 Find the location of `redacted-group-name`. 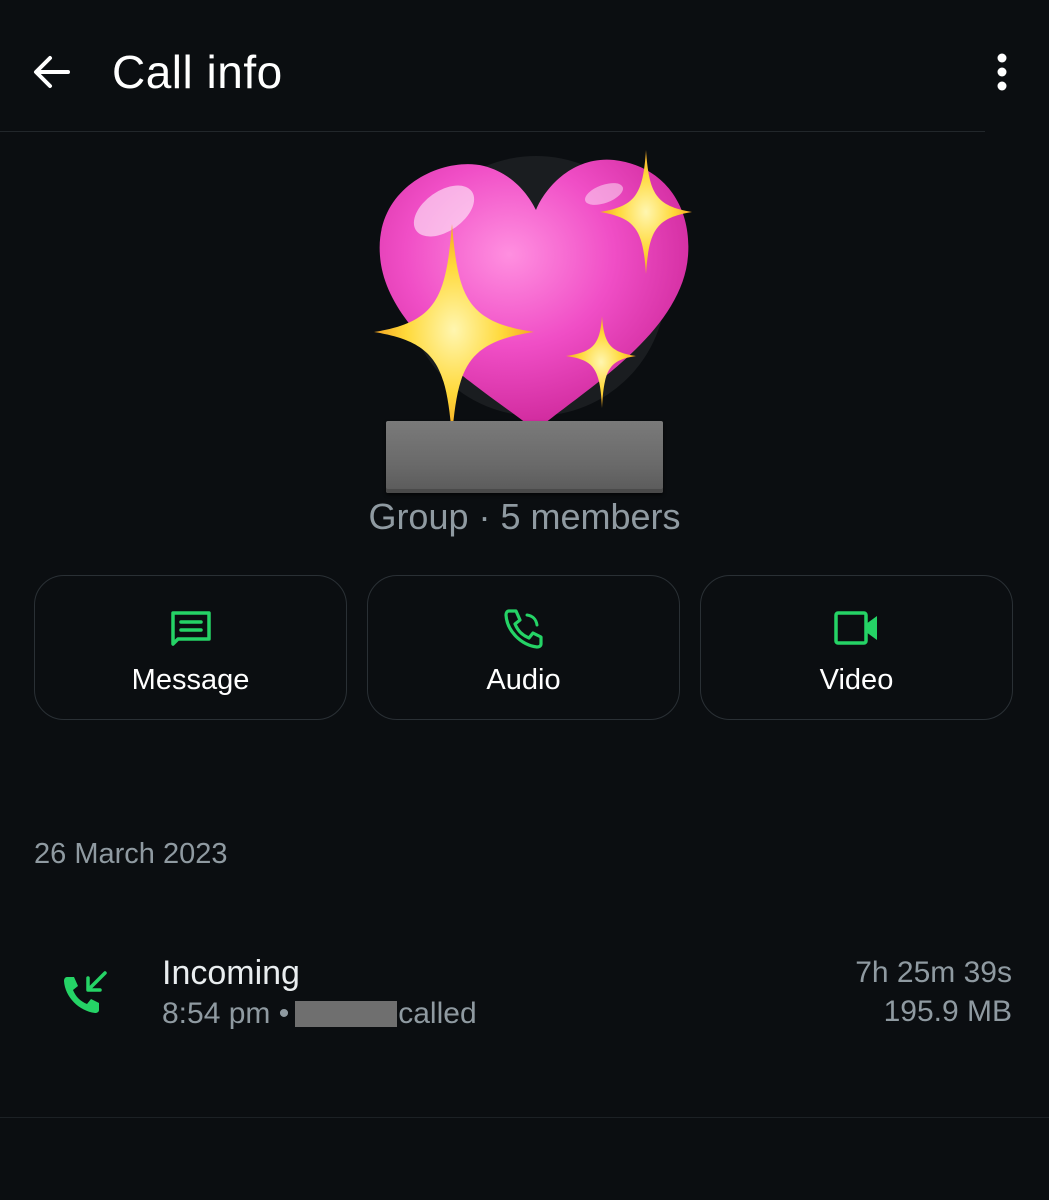

redacted-group-name is located at coordinates (524, 457).